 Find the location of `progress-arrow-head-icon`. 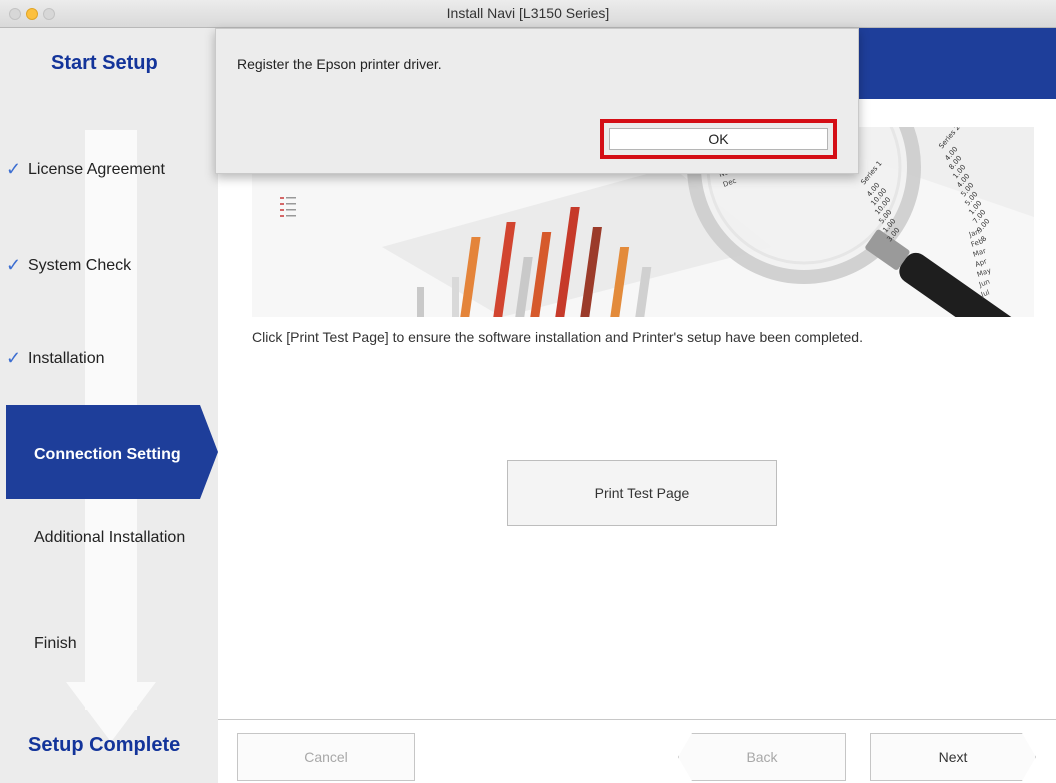

progress-arrow-head-icon is located at coordinates (111, 712).